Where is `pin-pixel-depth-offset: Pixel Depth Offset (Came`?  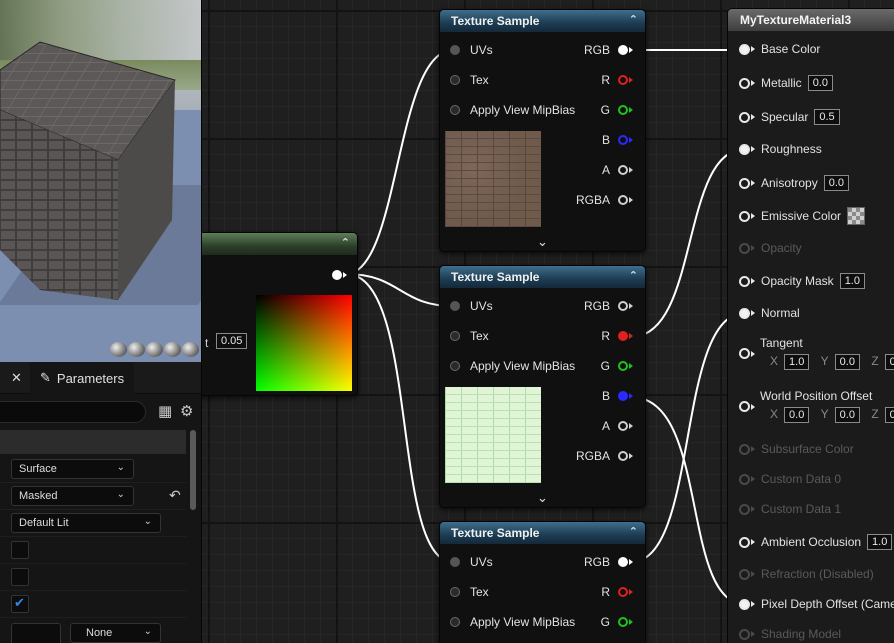 pin-pixel-depth-offset: Pixel Depth Offset (Came is located at coordinates (816, 604).